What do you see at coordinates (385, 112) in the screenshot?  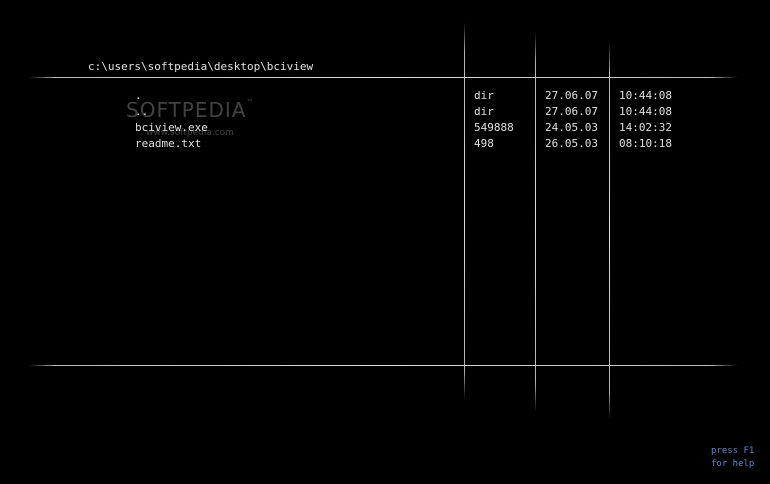 I see `file-row-parent-dir: .. dir 27.06.07 10:44:08` at bounding box center [385, 112].